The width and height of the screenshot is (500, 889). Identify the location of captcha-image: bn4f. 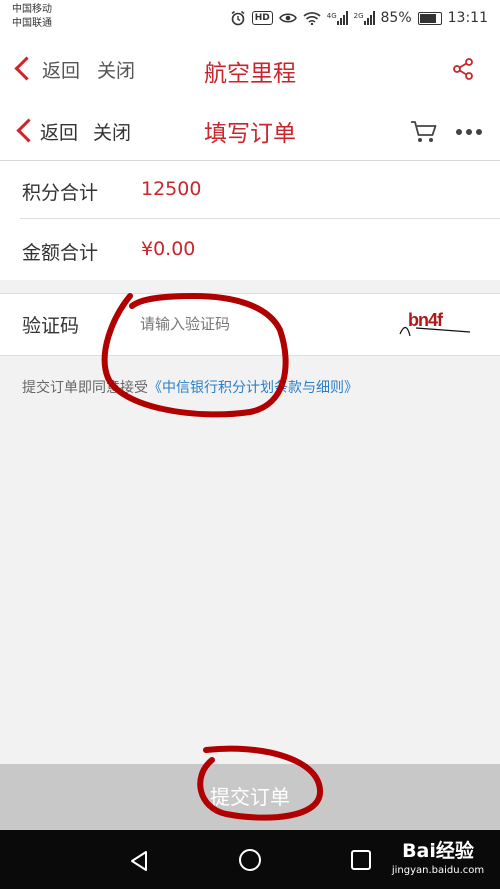
(436, 324).